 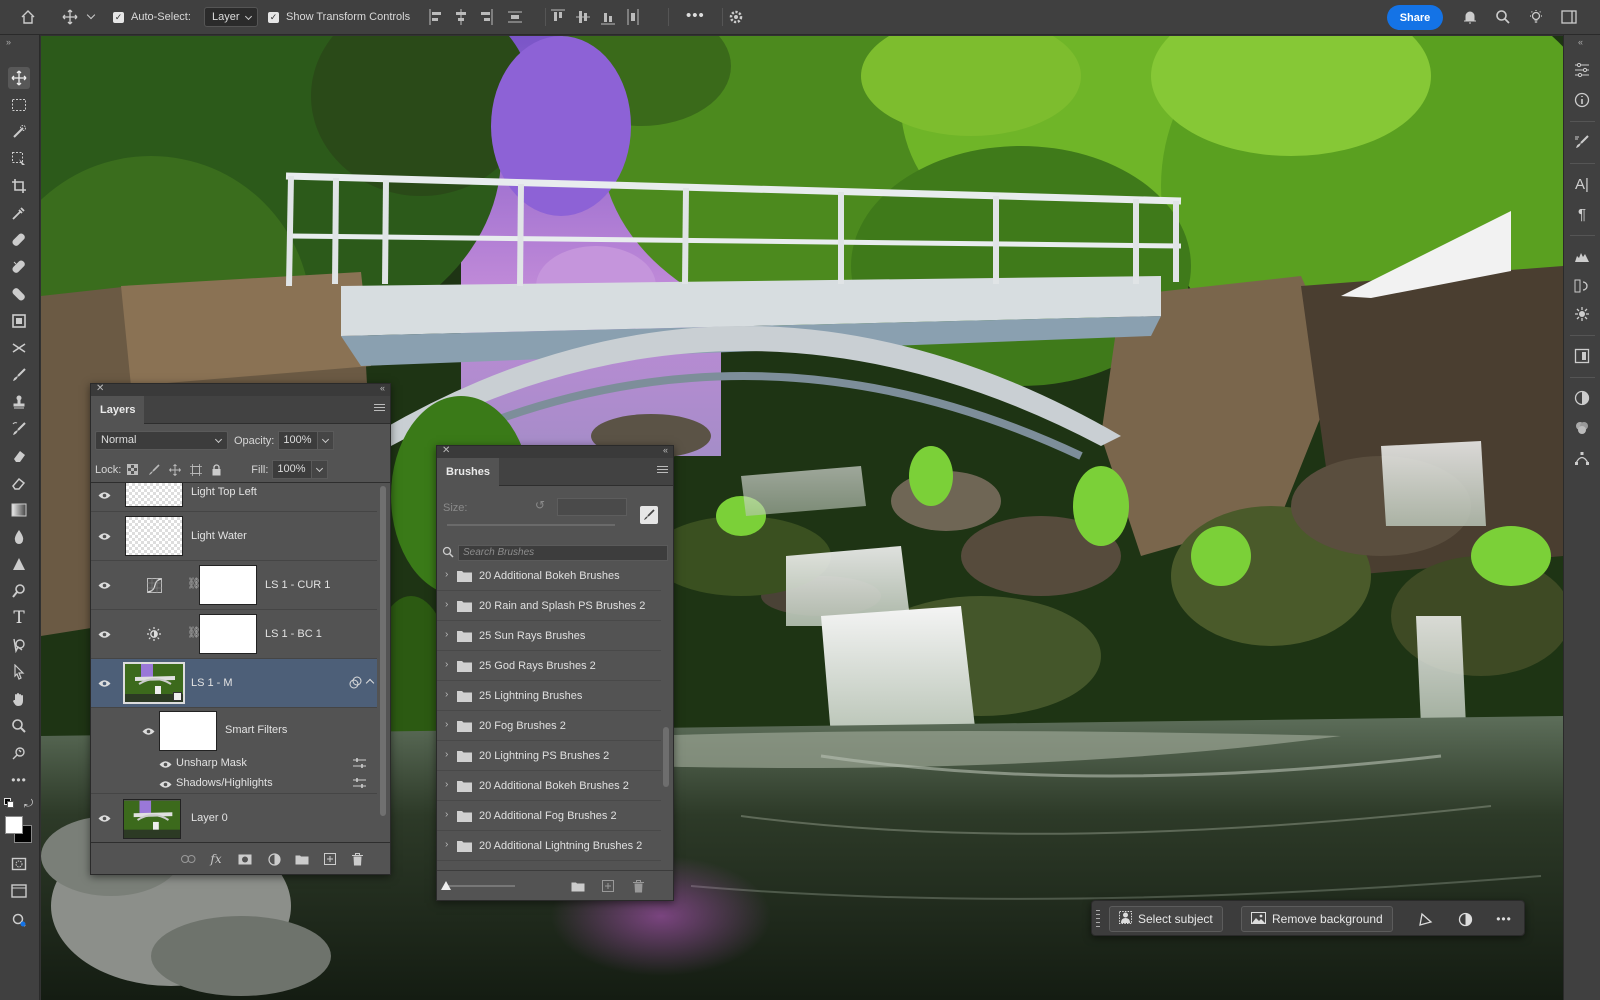 I want to click on lock-transparent-pixels-icon, so click(x=132, y=469).